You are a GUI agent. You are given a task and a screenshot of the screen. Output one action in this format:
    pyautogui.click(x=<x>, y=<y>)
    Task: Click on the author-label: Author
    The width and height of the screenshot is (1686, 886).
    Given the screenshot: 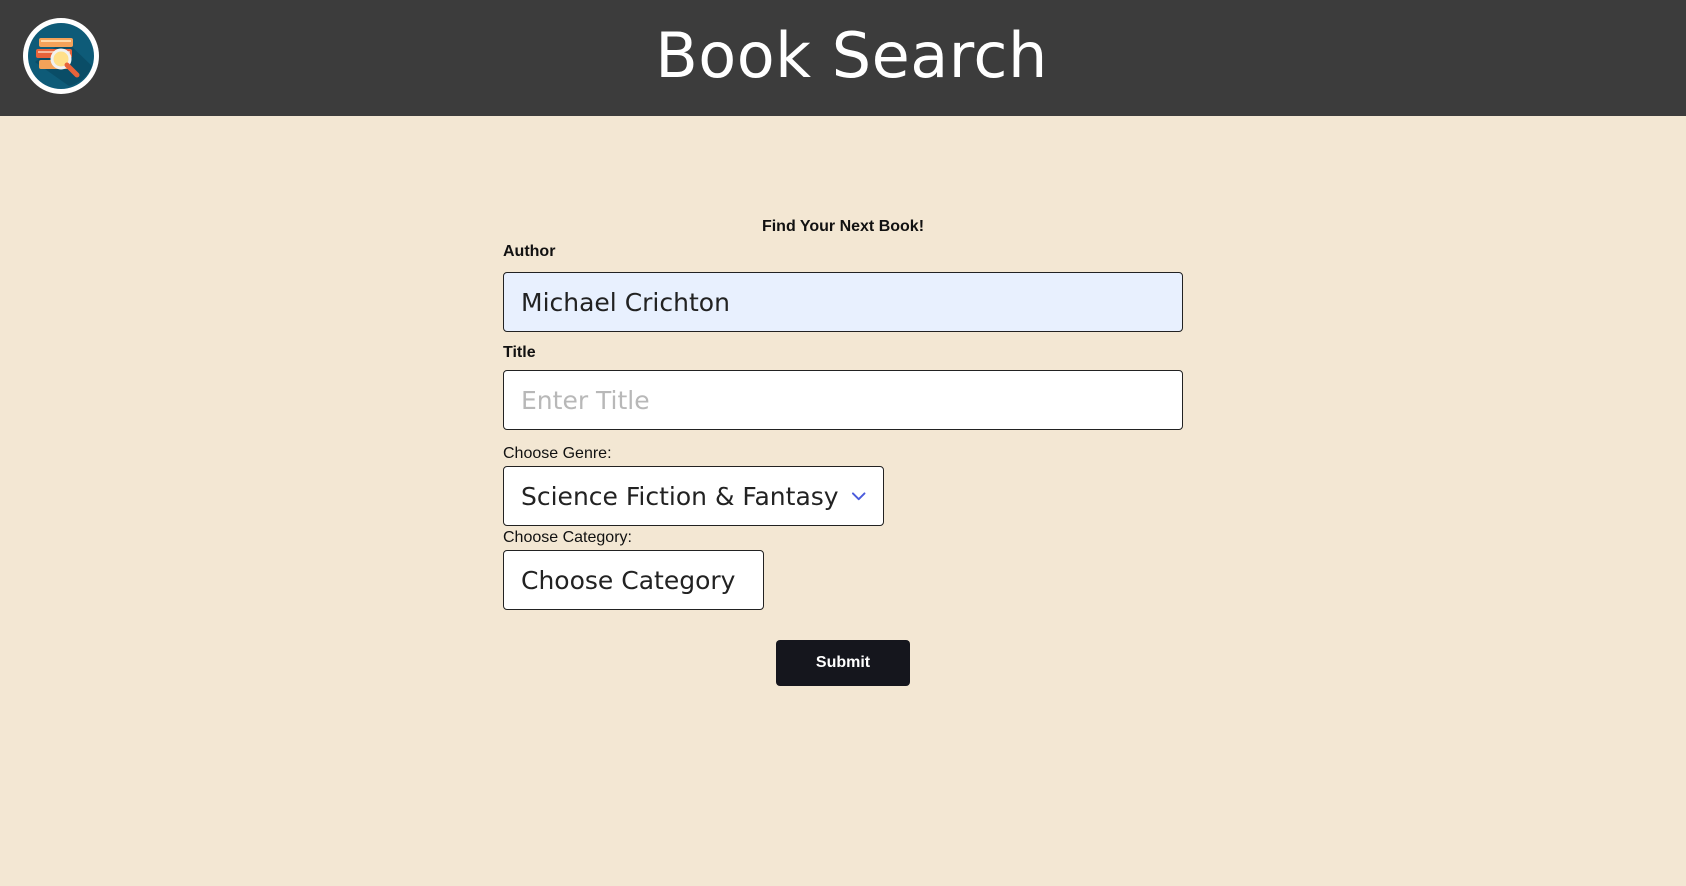 What is the action you would take?
    pyautogui.click(x=529, y=251)
    